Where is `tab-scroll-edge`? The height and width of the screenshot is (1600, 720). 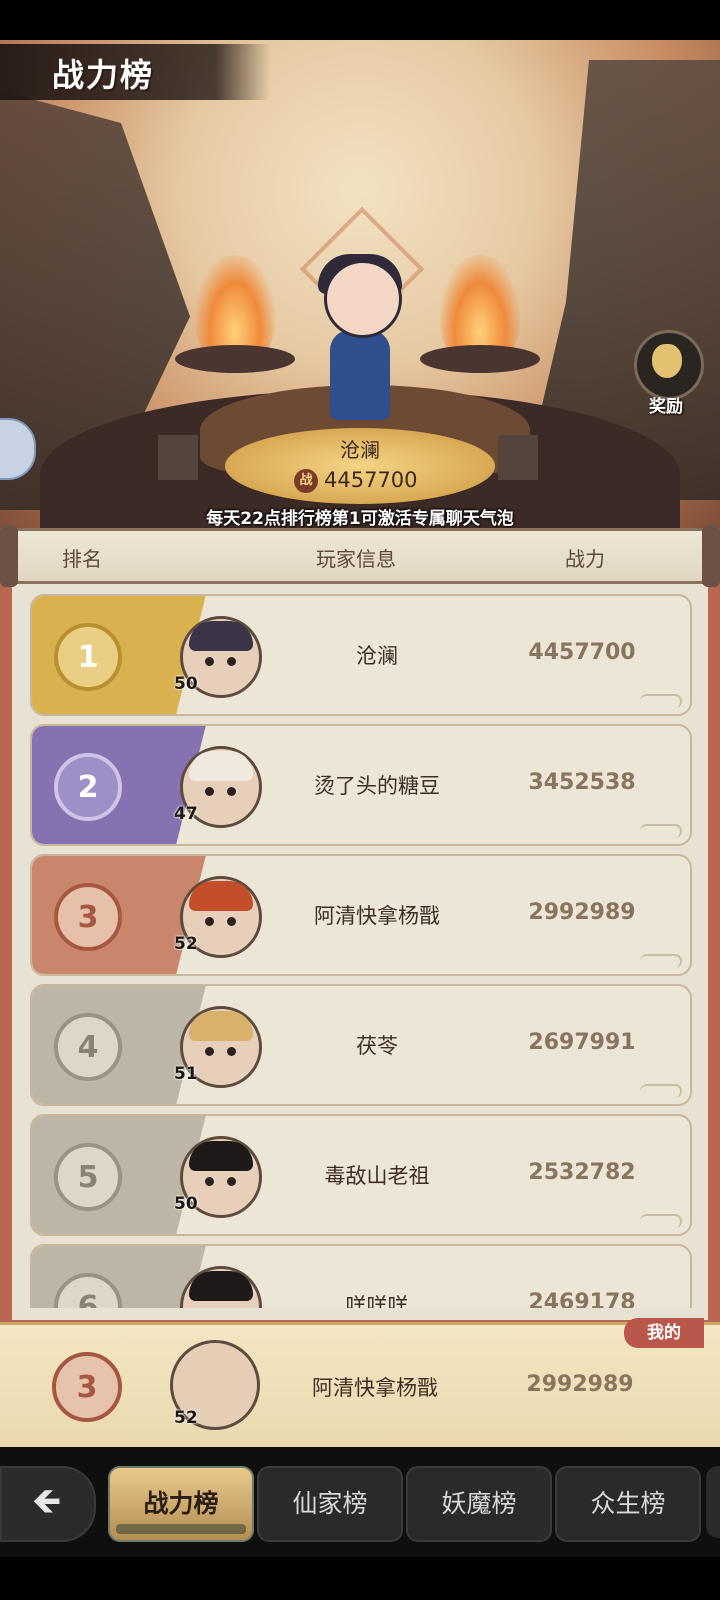 tab-scroll-edge is located at coordinates (713, 1502).